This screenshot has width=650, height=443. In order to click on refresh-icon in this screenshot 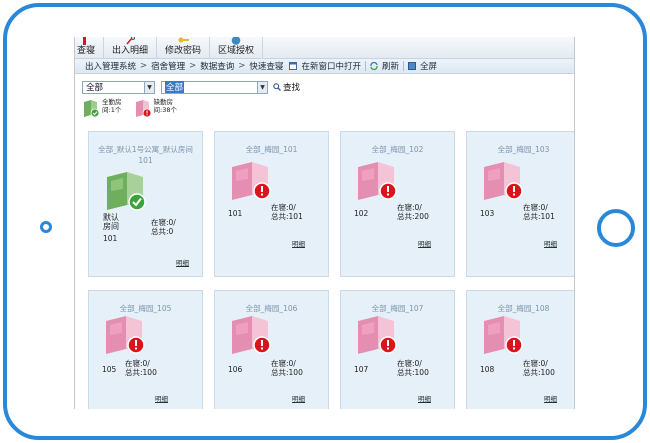, I will do `click(374, 66)`.